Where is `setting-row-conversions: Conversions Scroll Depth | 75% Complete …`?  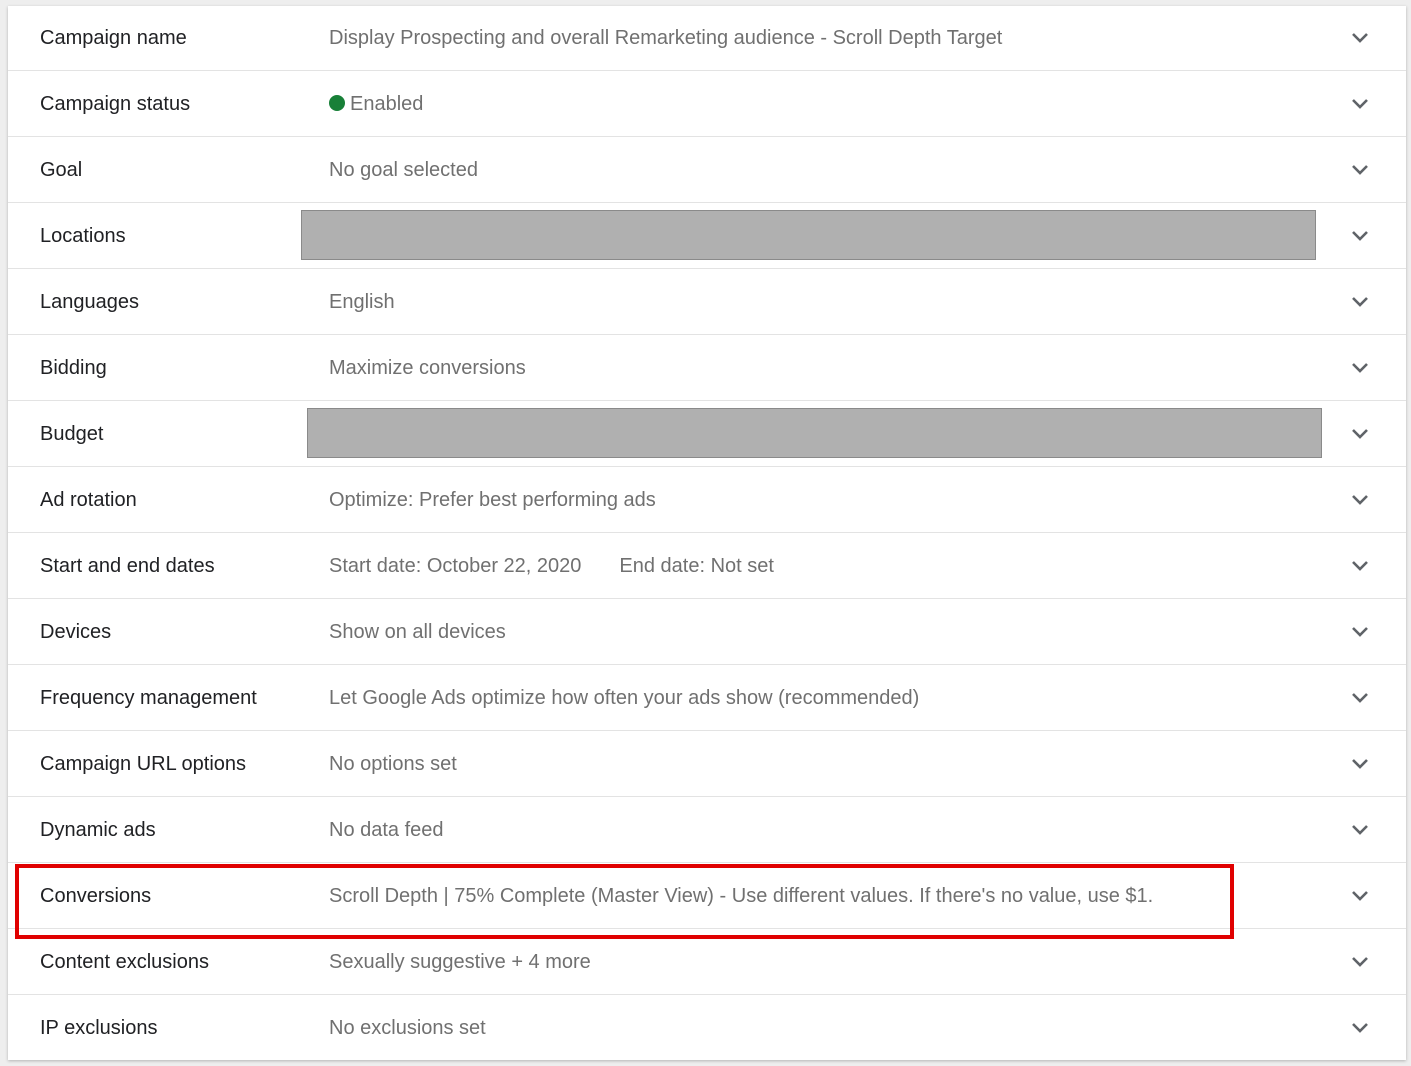 setting-row-conversions: Conversions Scroll Depth | 75% Complete … is located at coordinates (707, 896).